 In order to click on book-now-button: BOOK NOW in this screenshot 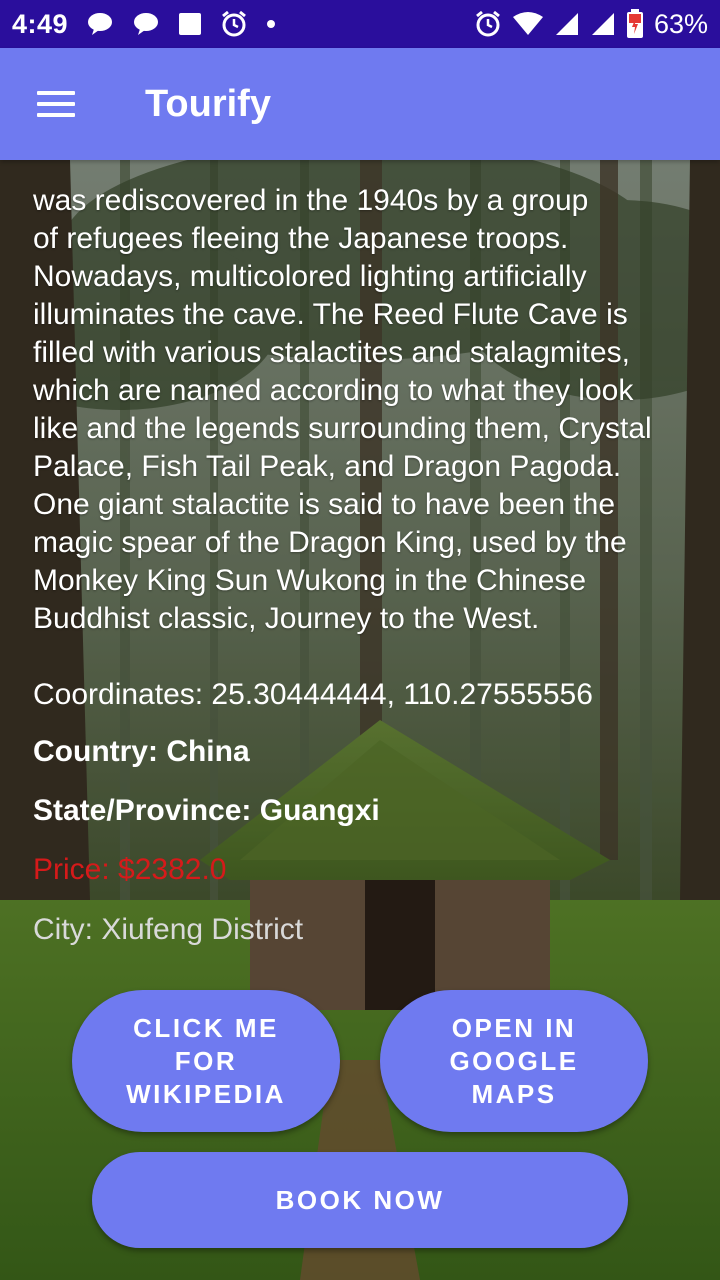, I will do `click(360, 1200)`.